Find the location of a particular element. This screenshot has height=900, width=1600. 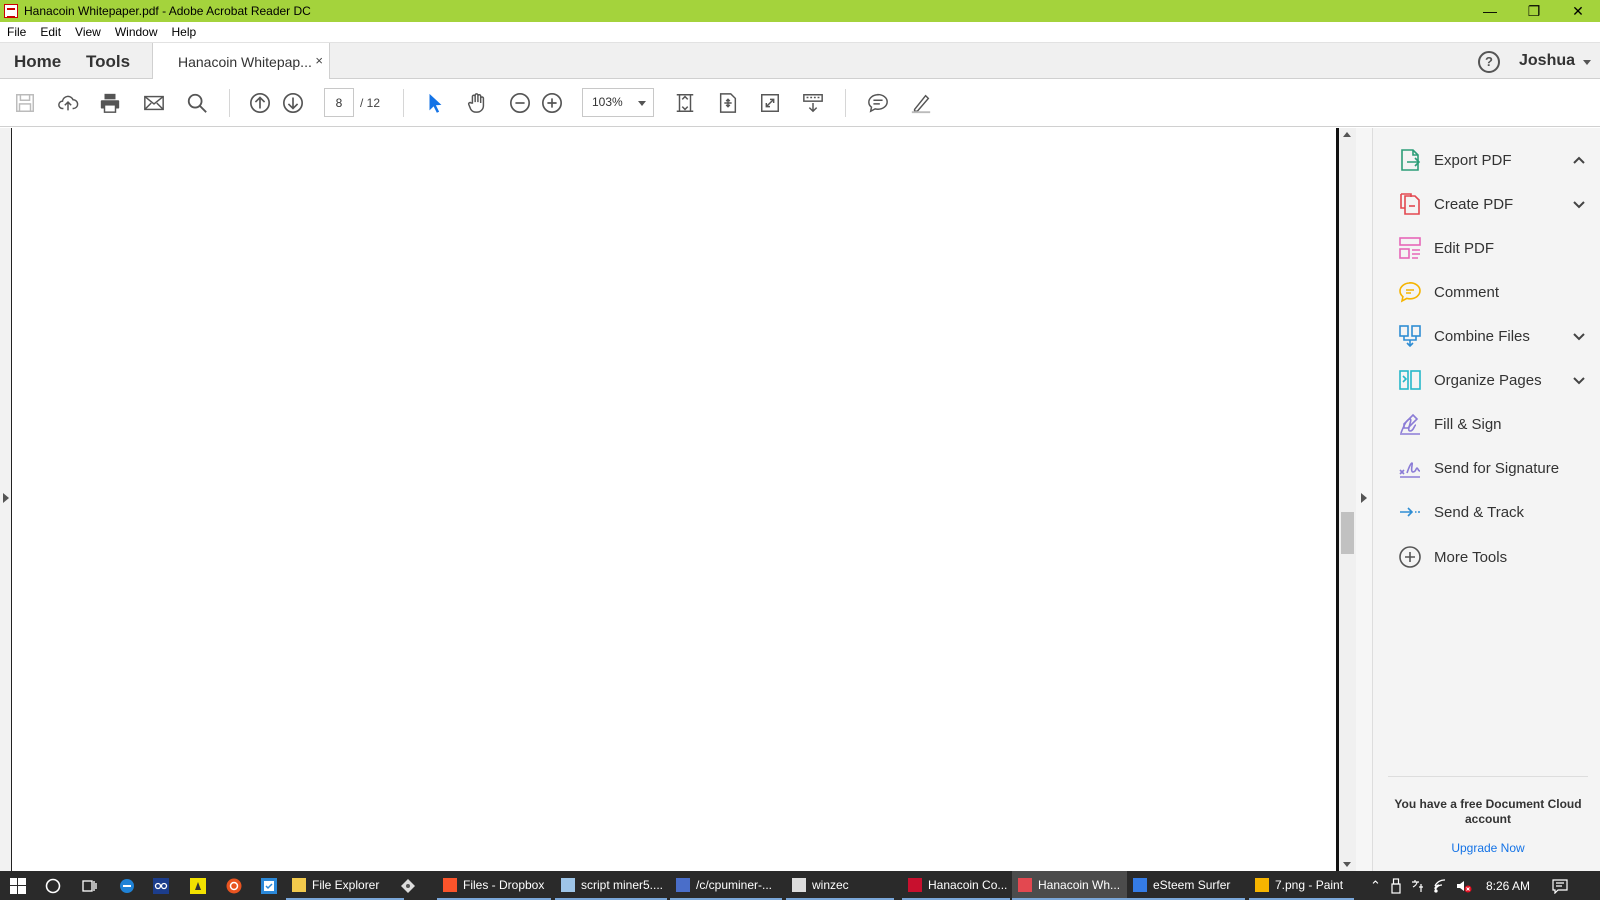

tool-edit-pdf: Edit PDF is located at coordinates (1493, 248).